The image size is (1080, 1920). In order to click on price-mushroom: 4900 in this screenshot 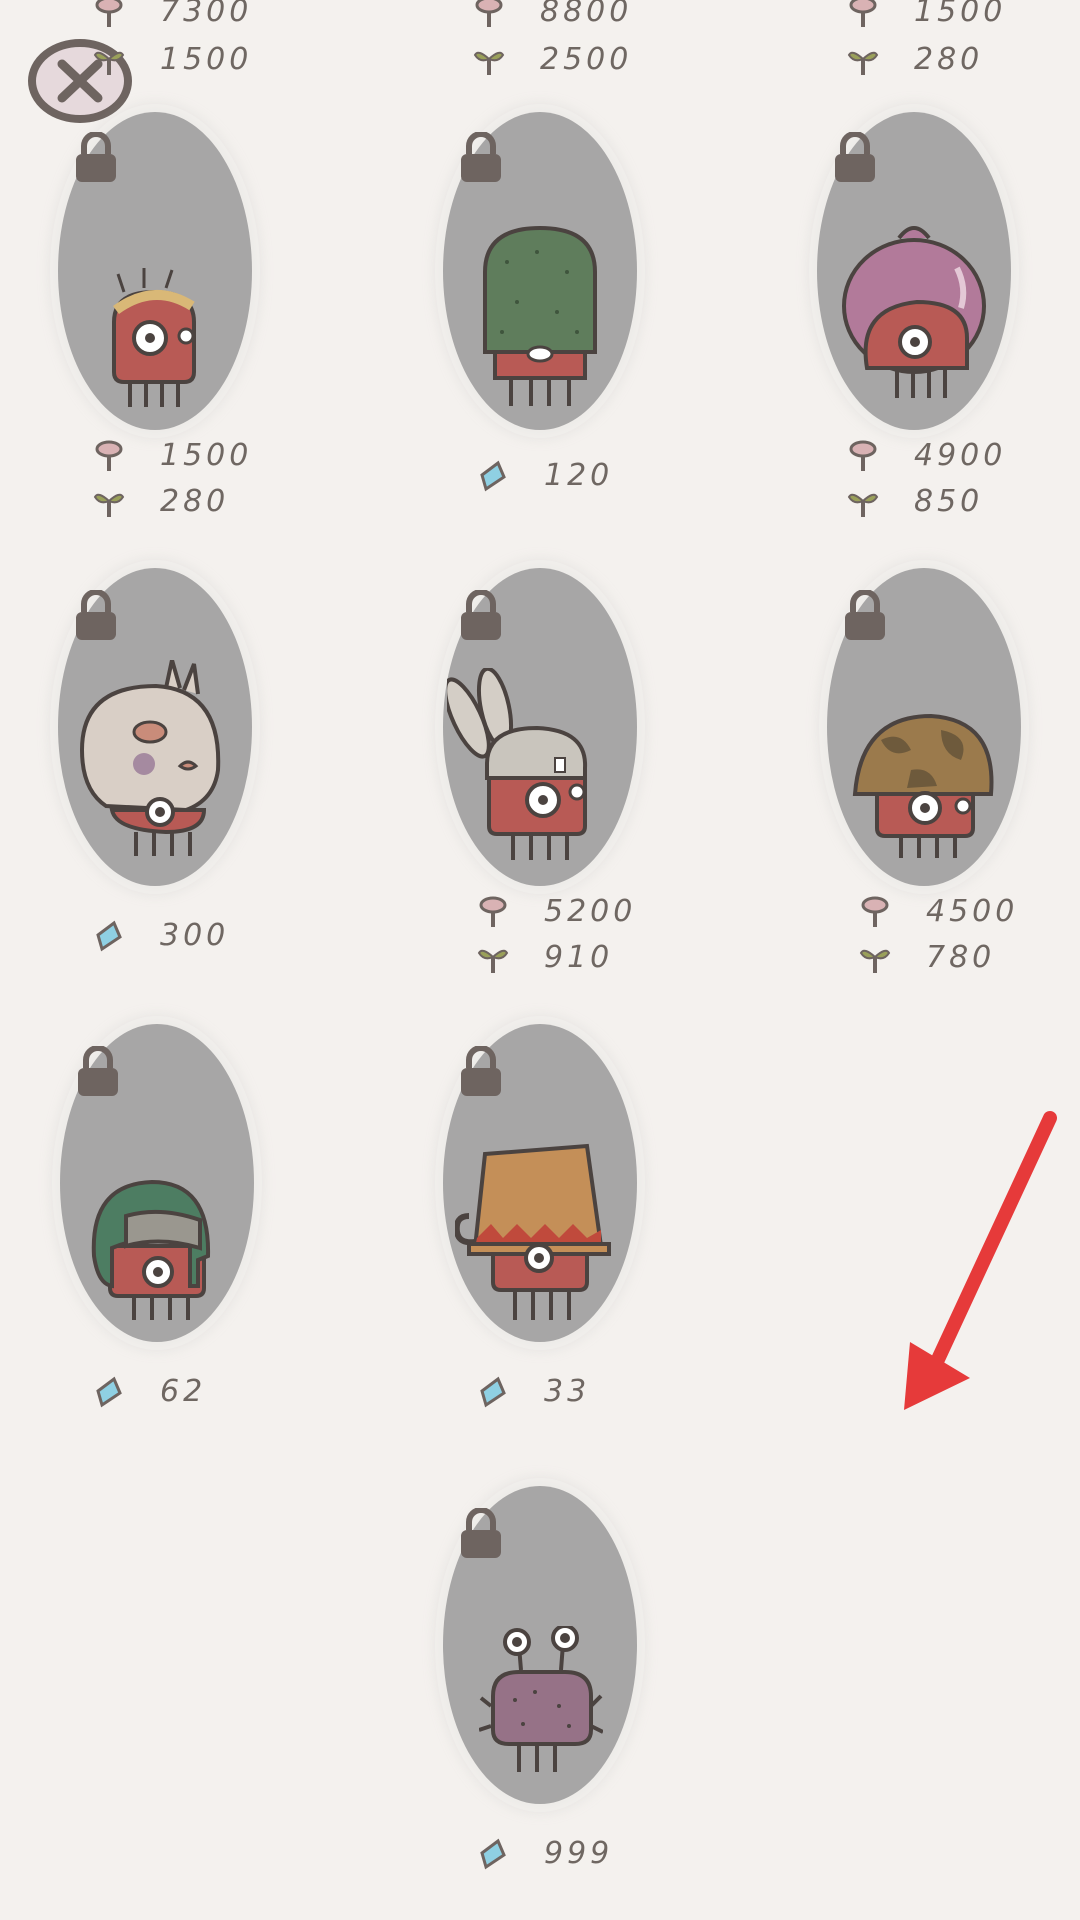, I will do `click(926, 455)`.